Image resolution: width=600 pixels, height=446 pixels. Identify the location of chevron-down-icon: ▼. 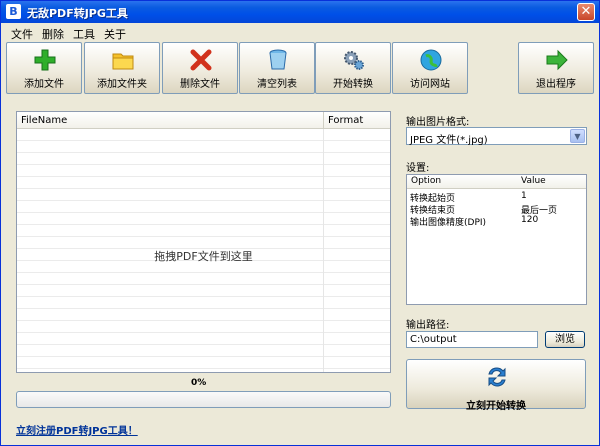
(577, 136).